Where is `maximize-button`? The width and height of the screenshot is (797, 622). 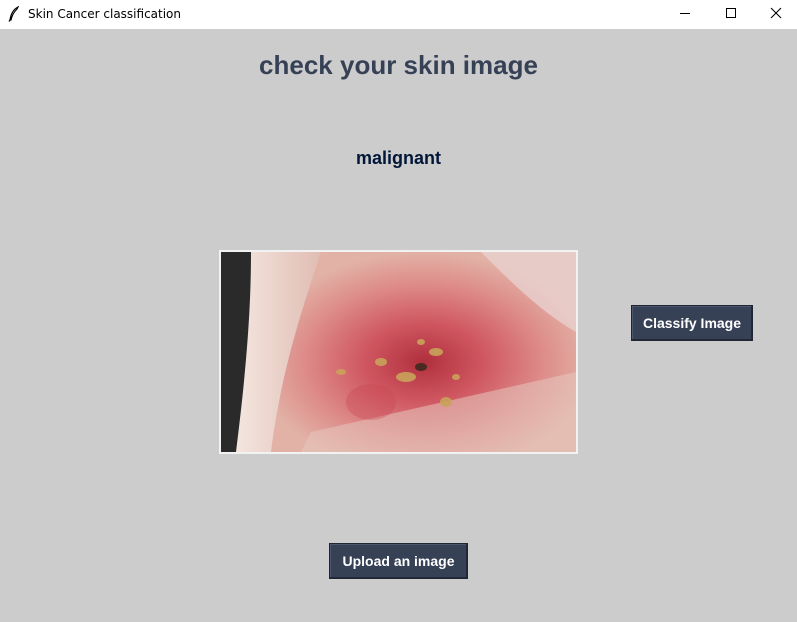 maximize-button is located at coordinates (731, 14).